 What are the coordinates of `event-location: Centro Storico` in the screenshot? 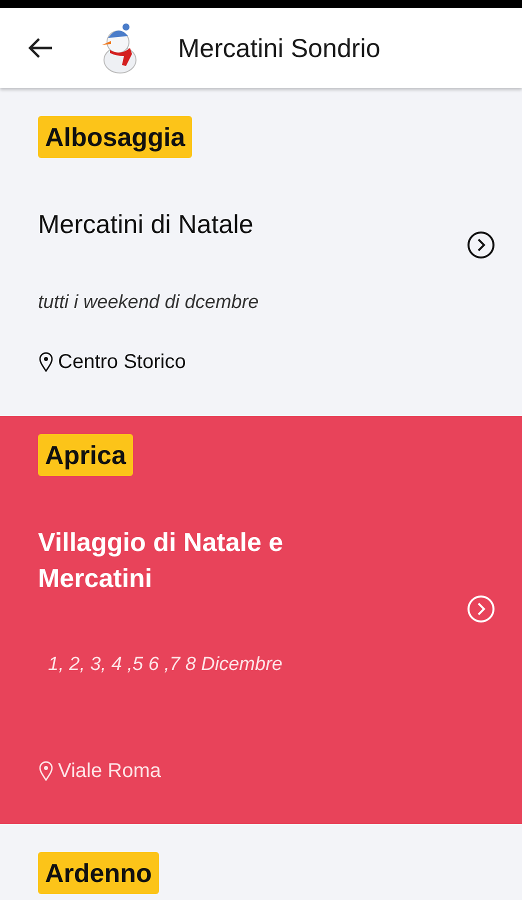 It's located at (122, 362).